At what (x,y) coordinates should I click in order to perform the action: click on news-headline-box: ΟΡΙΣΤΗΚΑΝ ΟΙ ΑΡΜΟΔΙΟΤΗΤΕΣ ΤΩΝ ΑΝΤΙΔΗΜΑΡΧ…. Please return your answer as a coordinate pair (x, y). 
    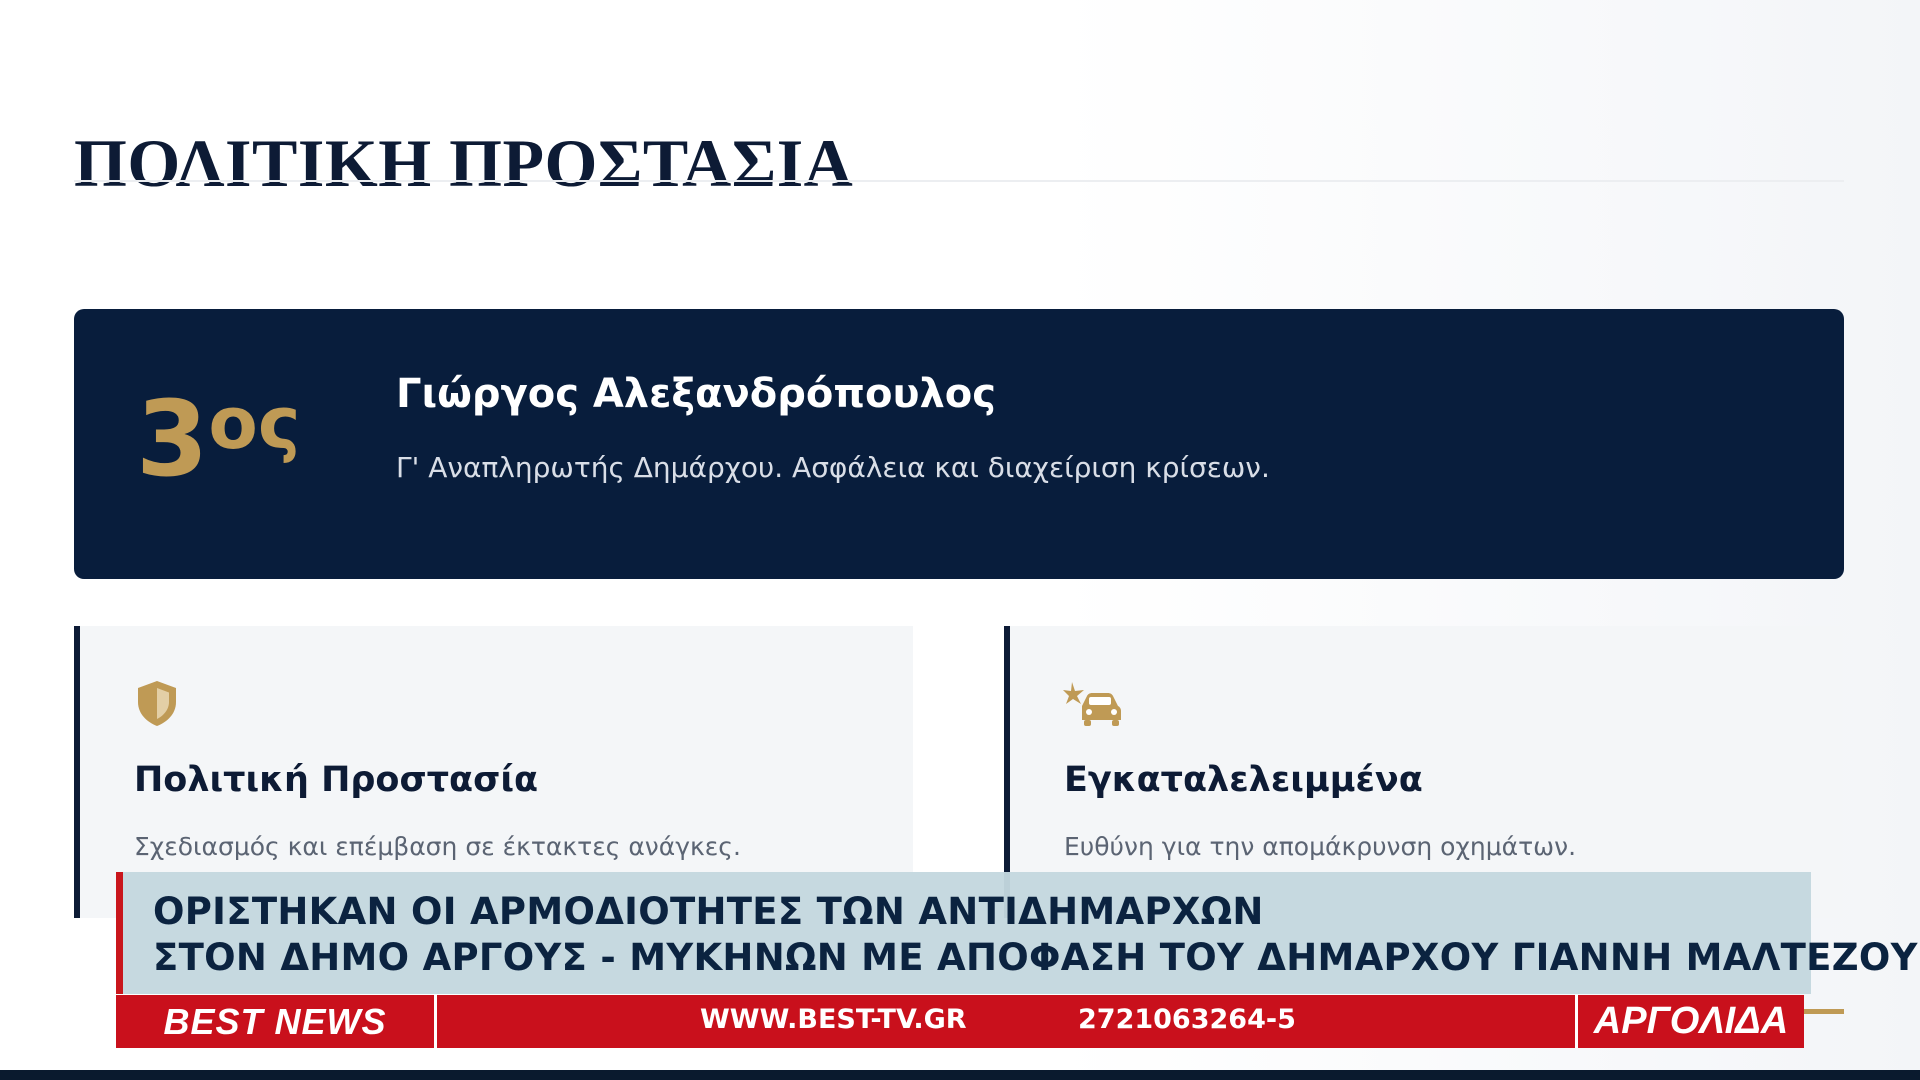
    Looking at the image, I should click on (1016, 933).